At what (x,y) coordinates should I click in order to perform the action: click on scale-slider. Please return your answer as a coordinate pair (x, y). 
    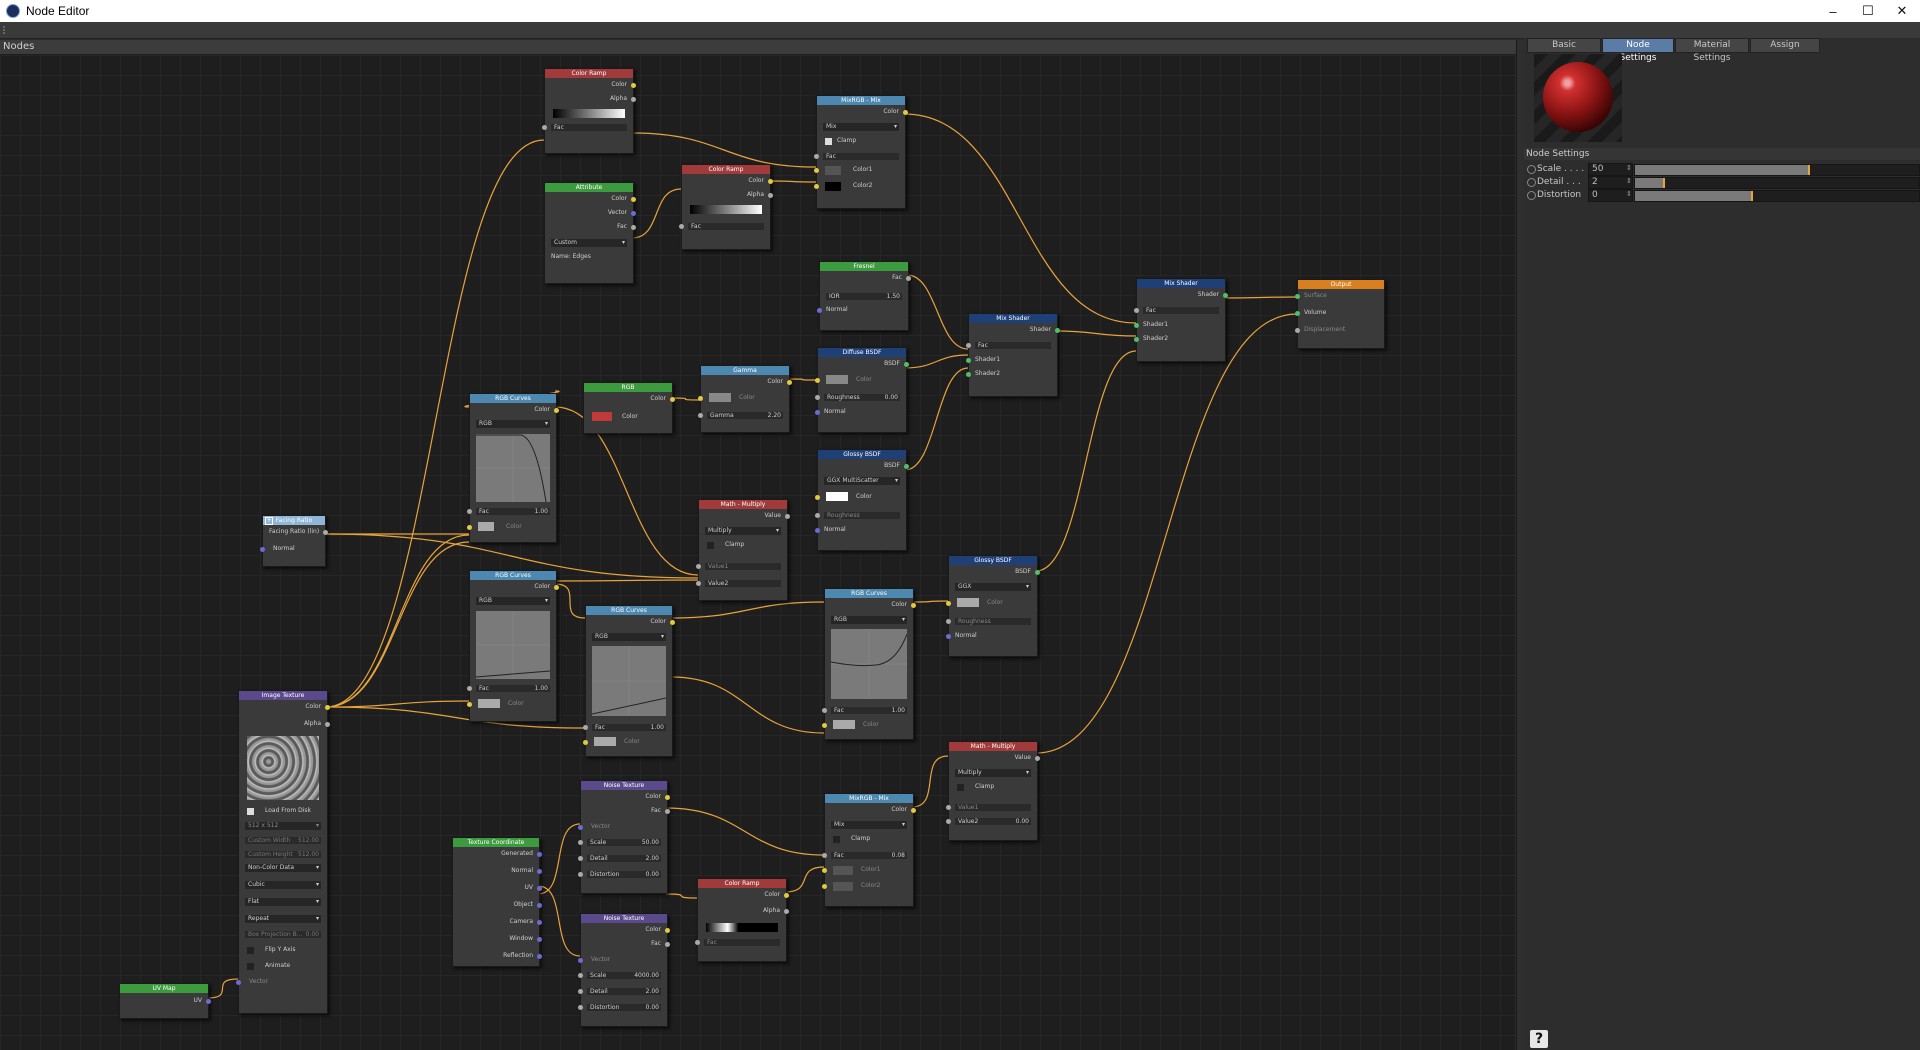
    Looking at the image, I should click on (1777, 170).